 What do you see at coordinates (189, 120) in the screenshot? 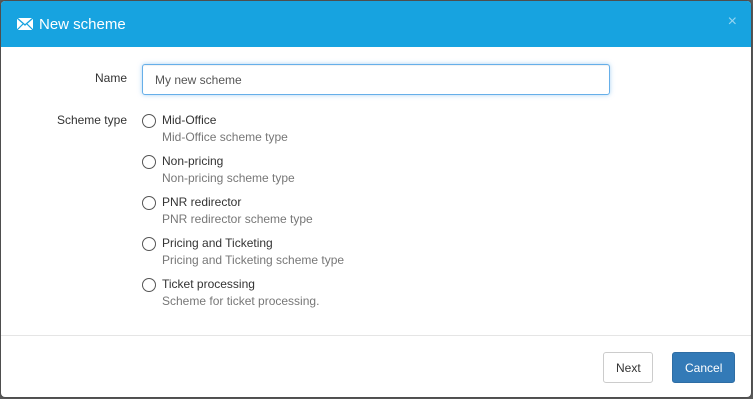
I see `option-label: Mid-Office` at bounding box center [189, 120].